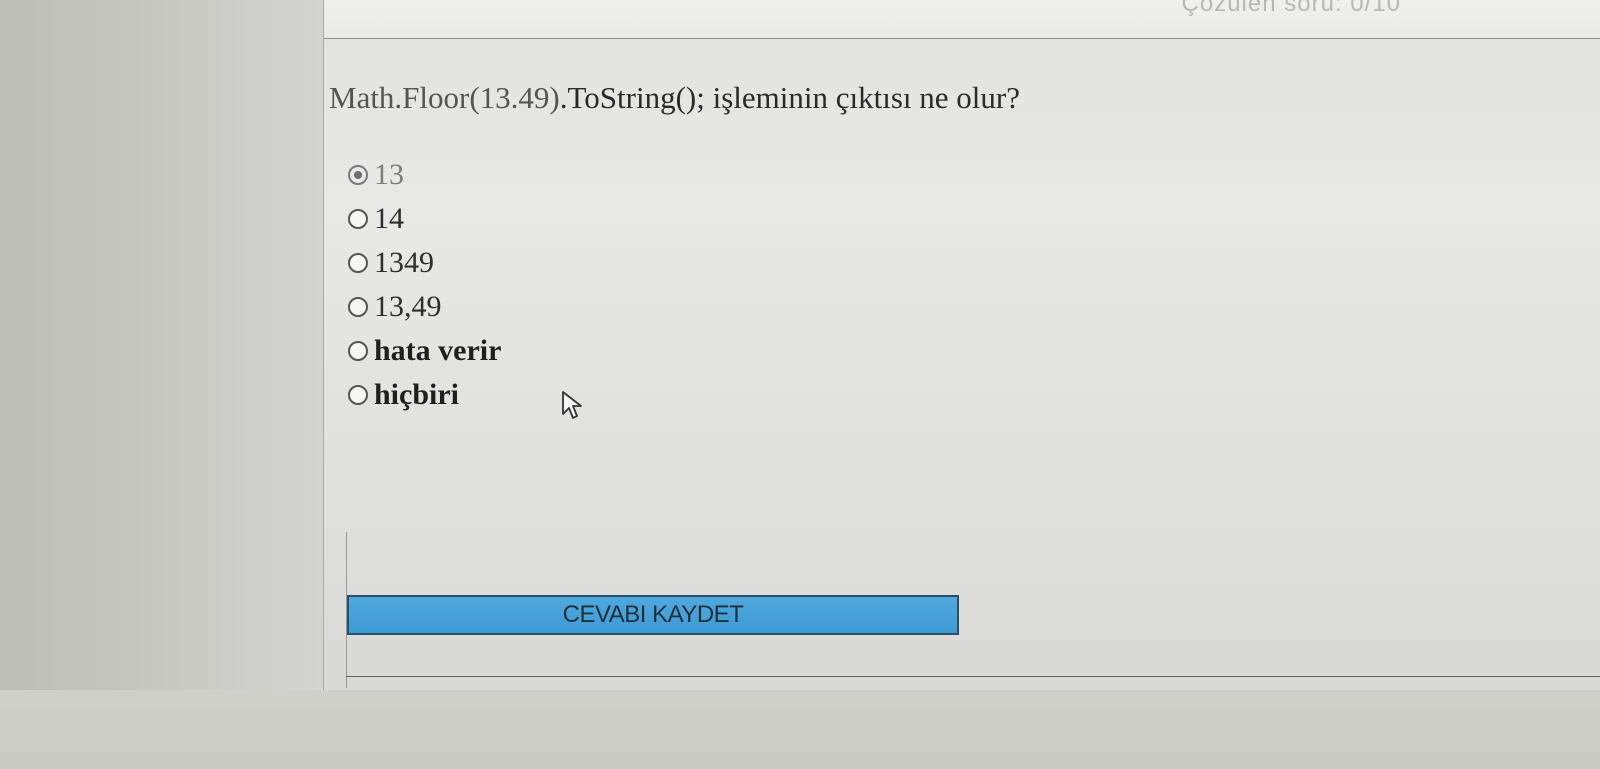  I want to click on question-code: Math.Floor(13.49), so click(444, 97).